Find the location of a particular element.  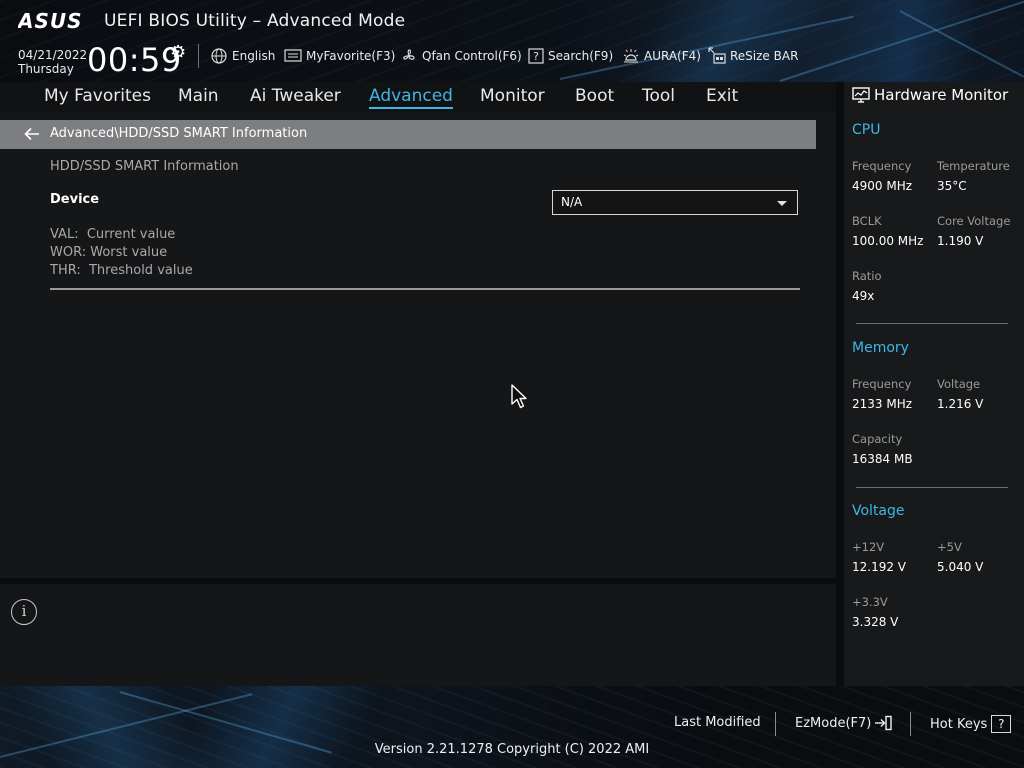

v5-label: +5V is located at coordinates (949, 547).